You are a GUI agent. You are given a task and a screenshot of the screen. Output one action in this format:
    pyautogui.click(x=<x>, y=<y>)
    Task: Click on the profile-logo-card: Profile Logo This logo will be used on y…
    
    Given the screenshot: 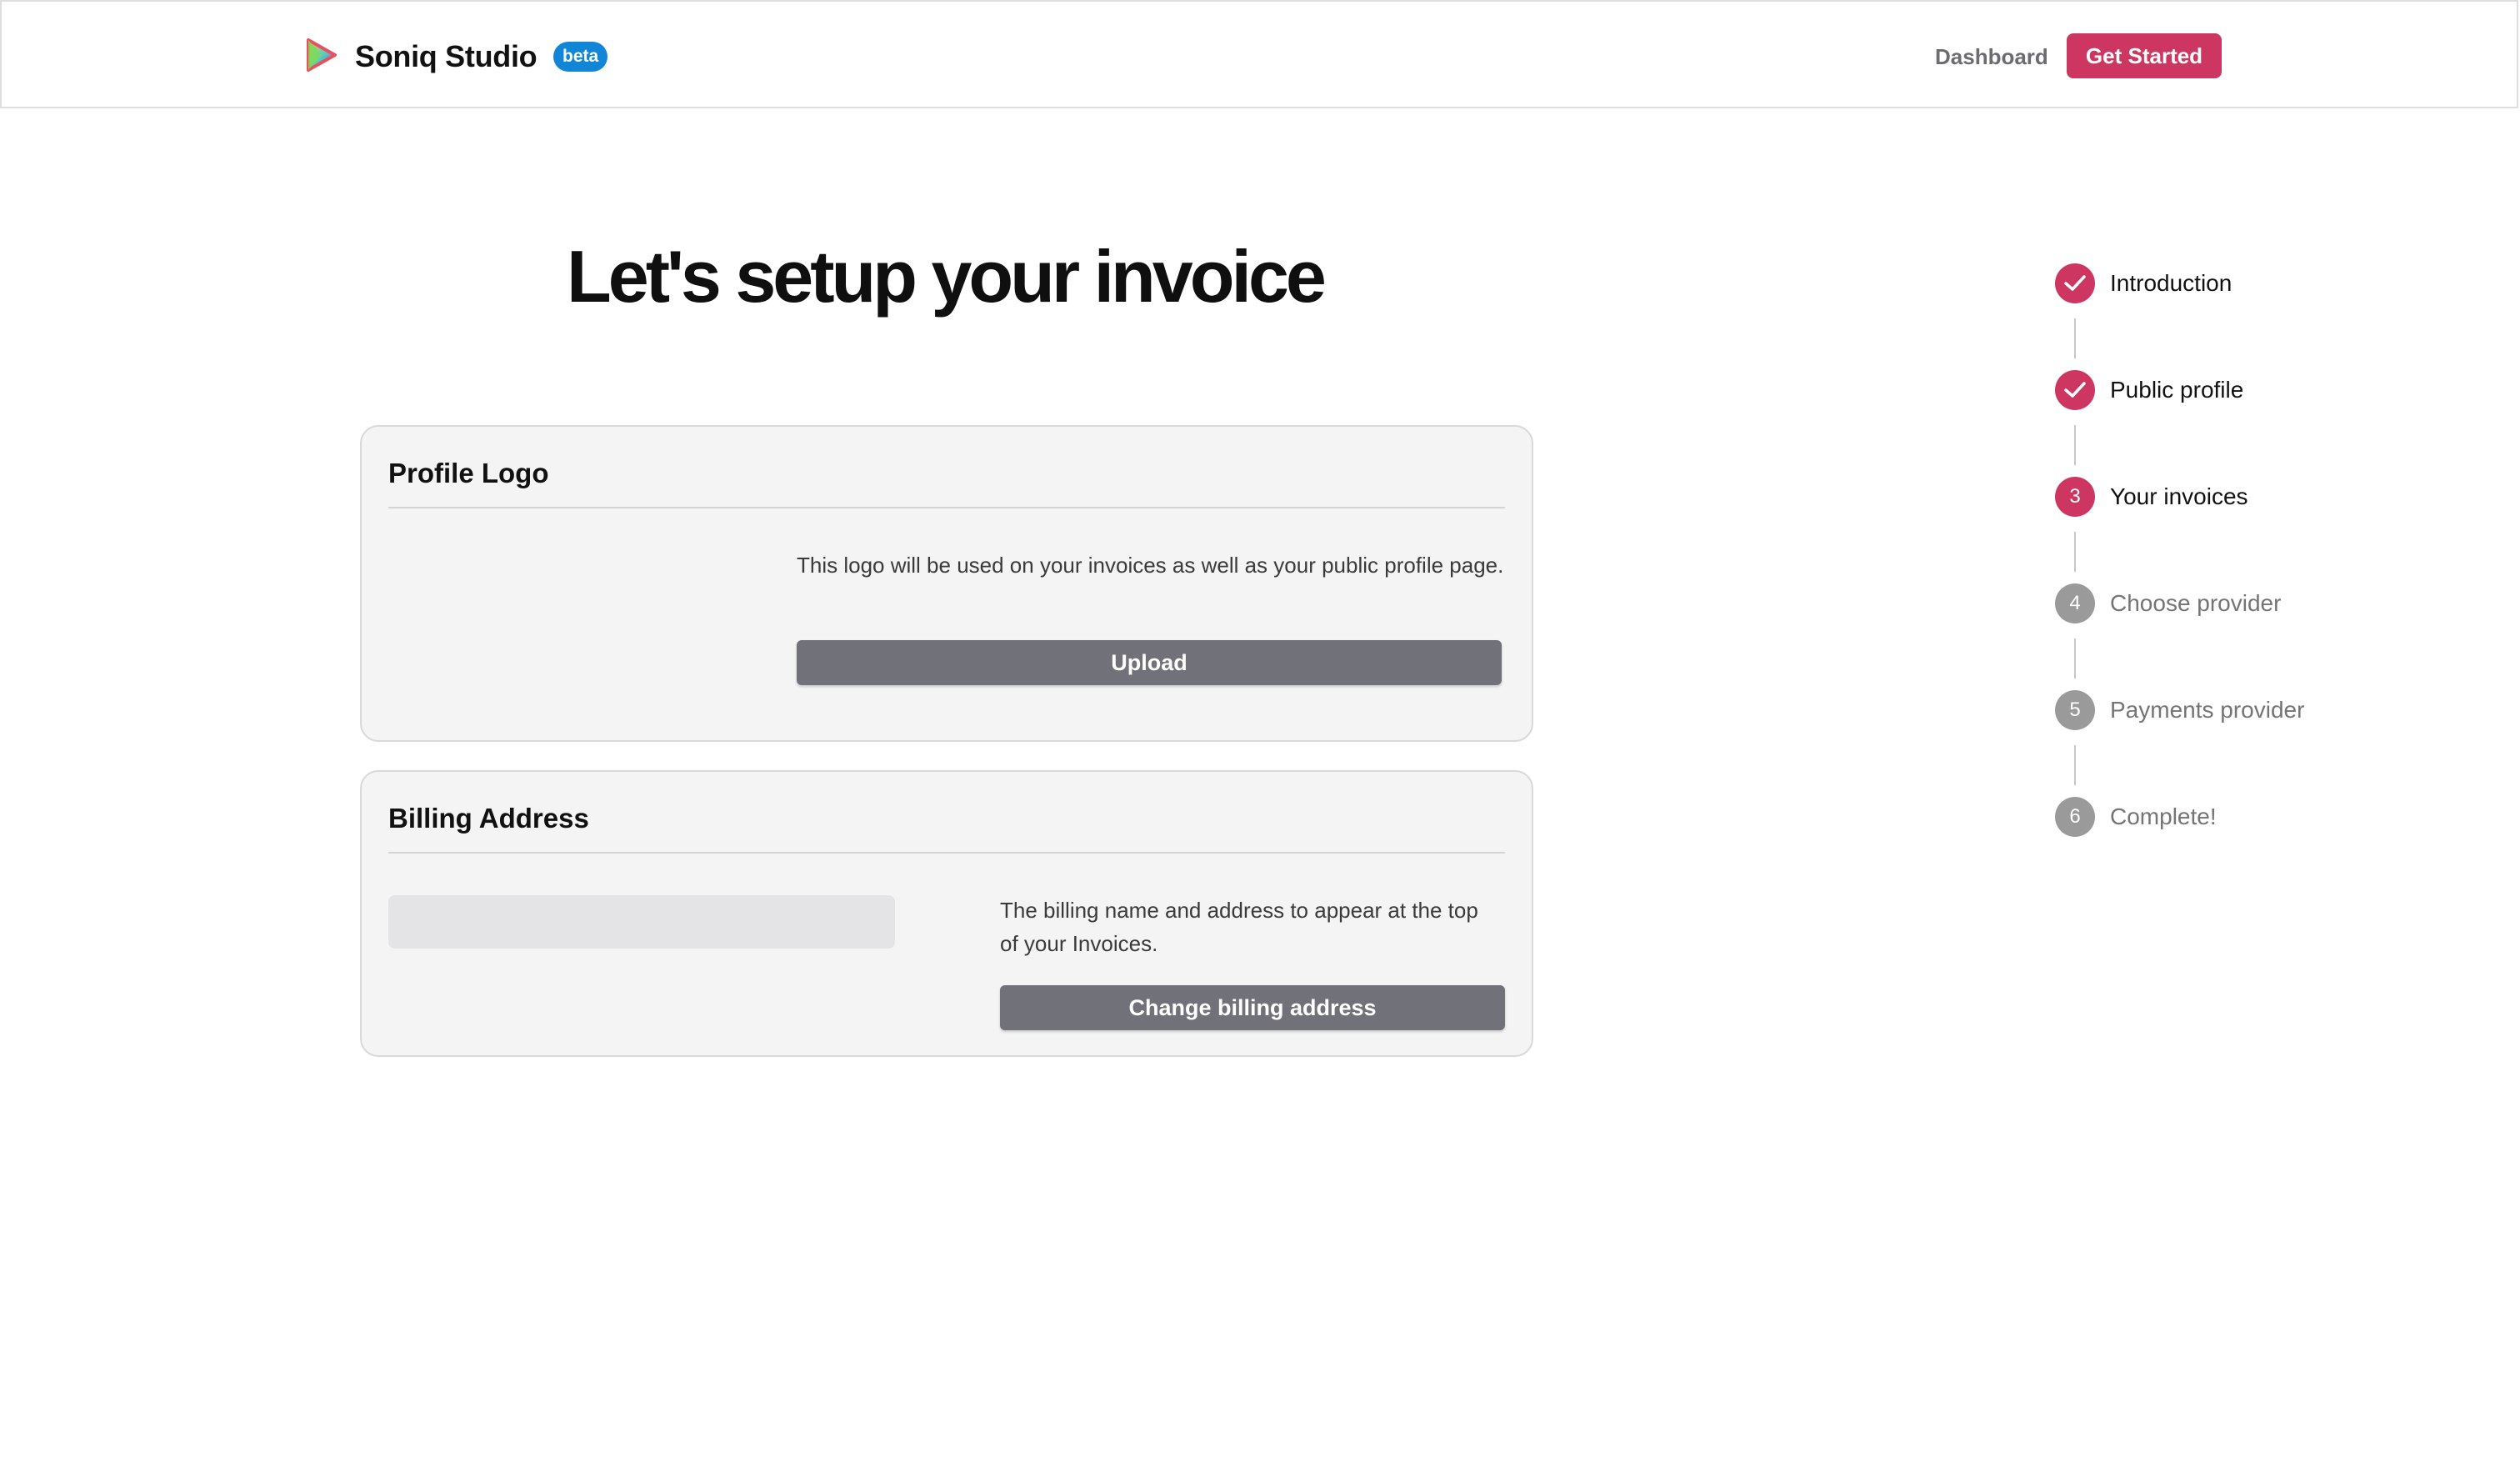 What is the action you would take?
    pyautogui.click(x=946, y=583)
    